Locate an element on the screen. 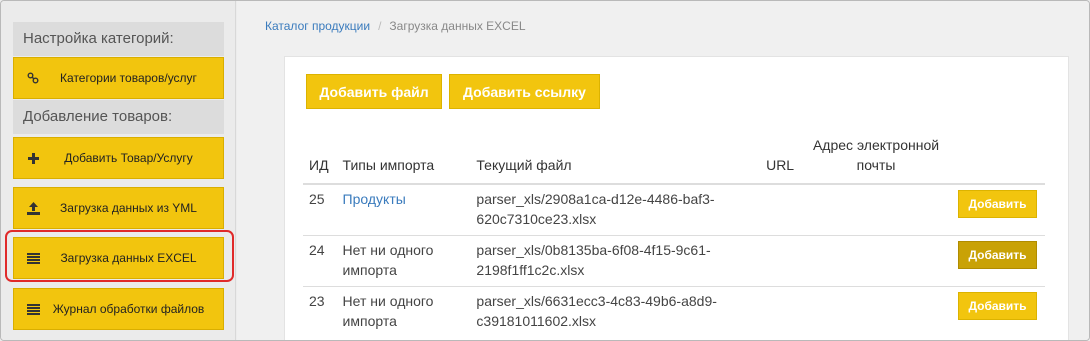 The image size is (1090, 341). breadcrumb-catalog-link: Каталог продукции is located at coordinates (317, 26).